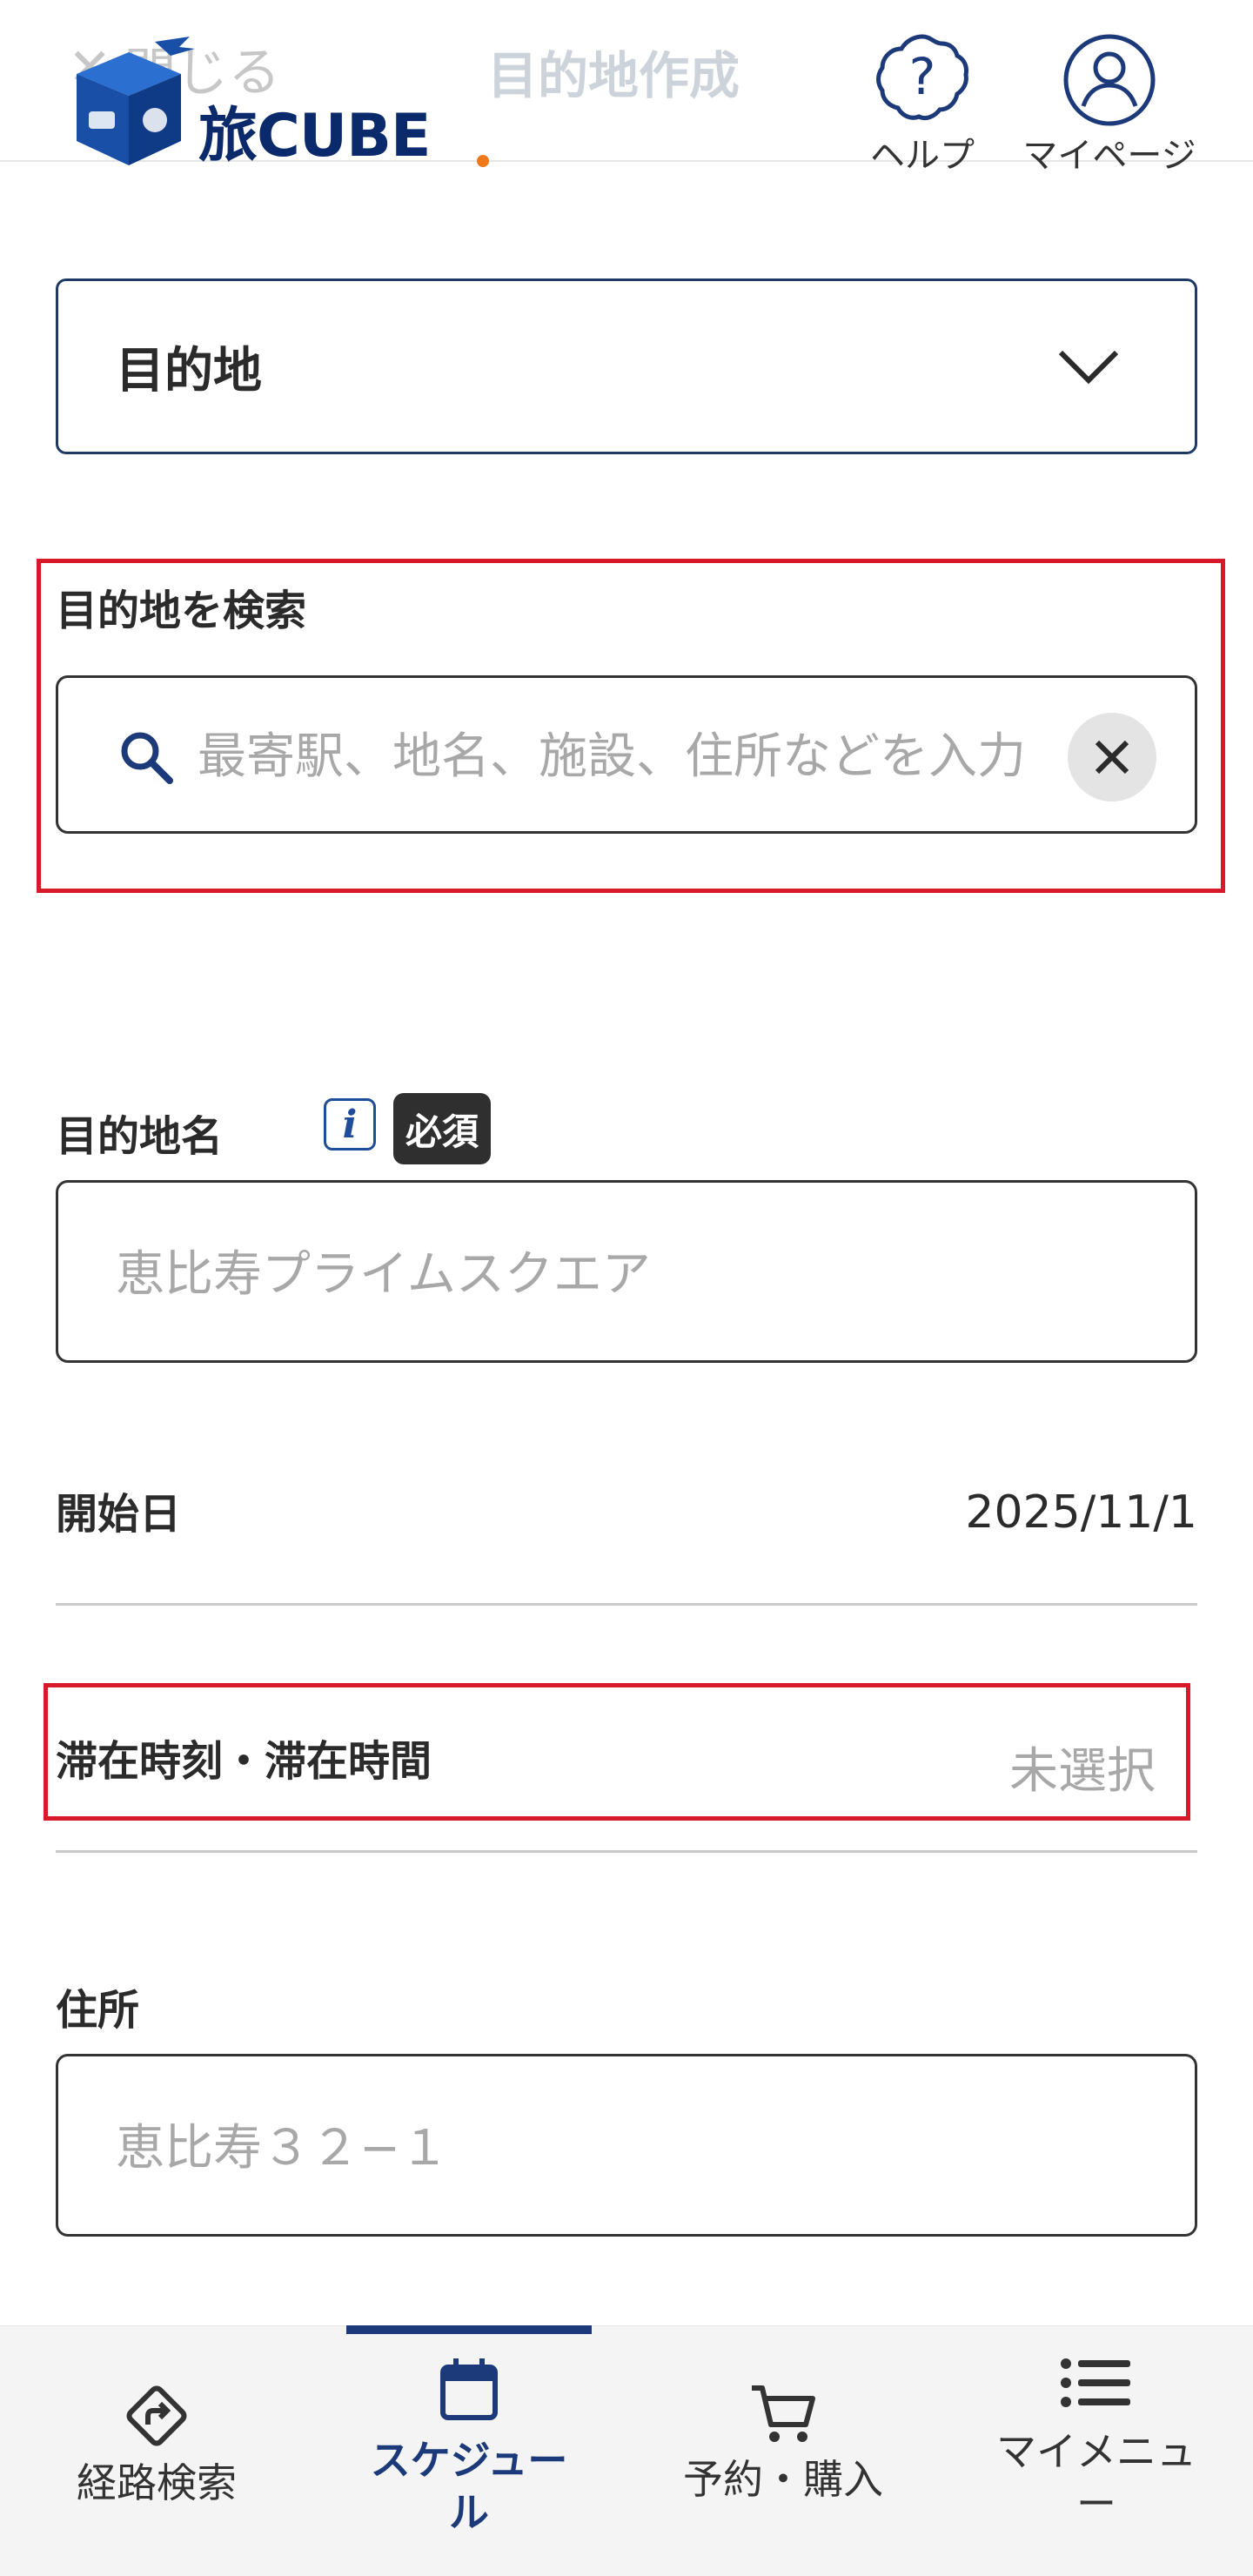 The width and height of the screenshot is (1253, 2576). I want to click on address-input, so click(629, 2147).